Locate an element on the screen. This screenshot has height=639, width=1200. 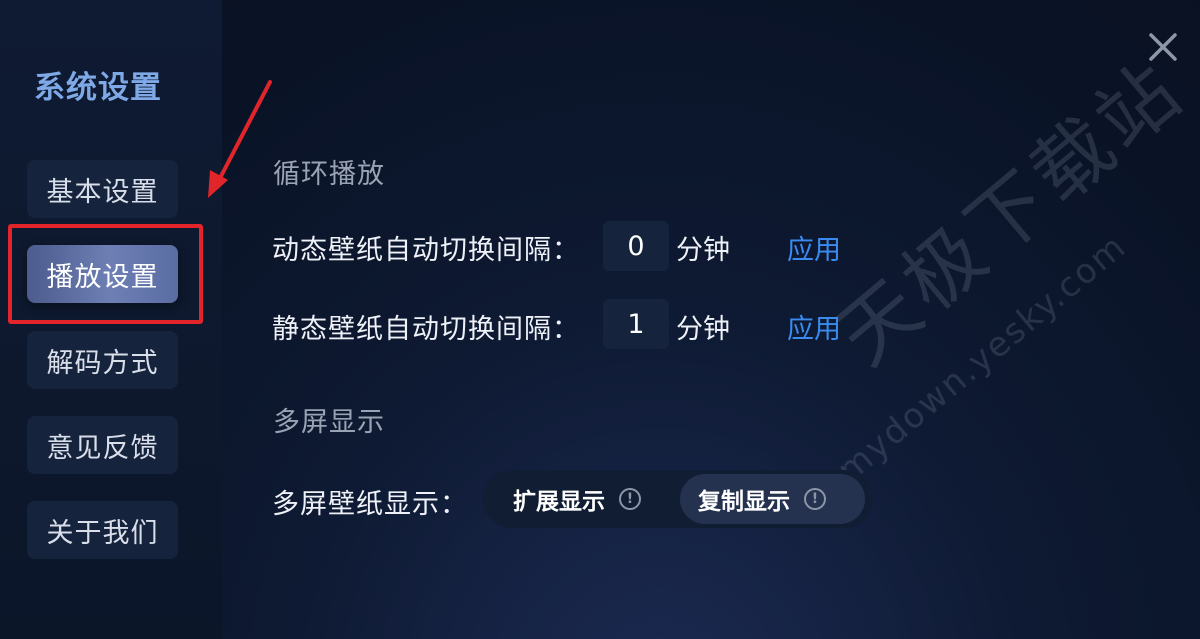
multi-screen-segmented-control: 扩展显示 ! 复制显示 ! is located at coordinates (678, 499).